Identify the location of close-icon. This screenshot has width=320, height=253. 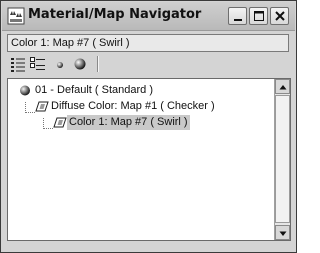
(280, 16).